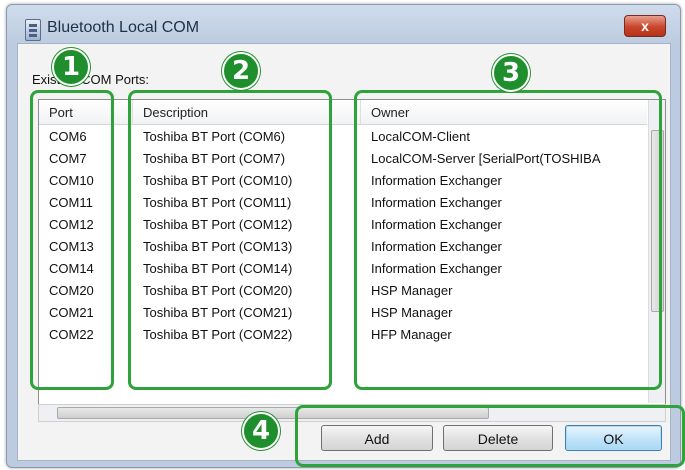 This screenshot has width=685, height=470. Describe the element at coordinates (91, 79) in the screenshot. I see `existing-ports-label: Existing COM Ports:` at that location.